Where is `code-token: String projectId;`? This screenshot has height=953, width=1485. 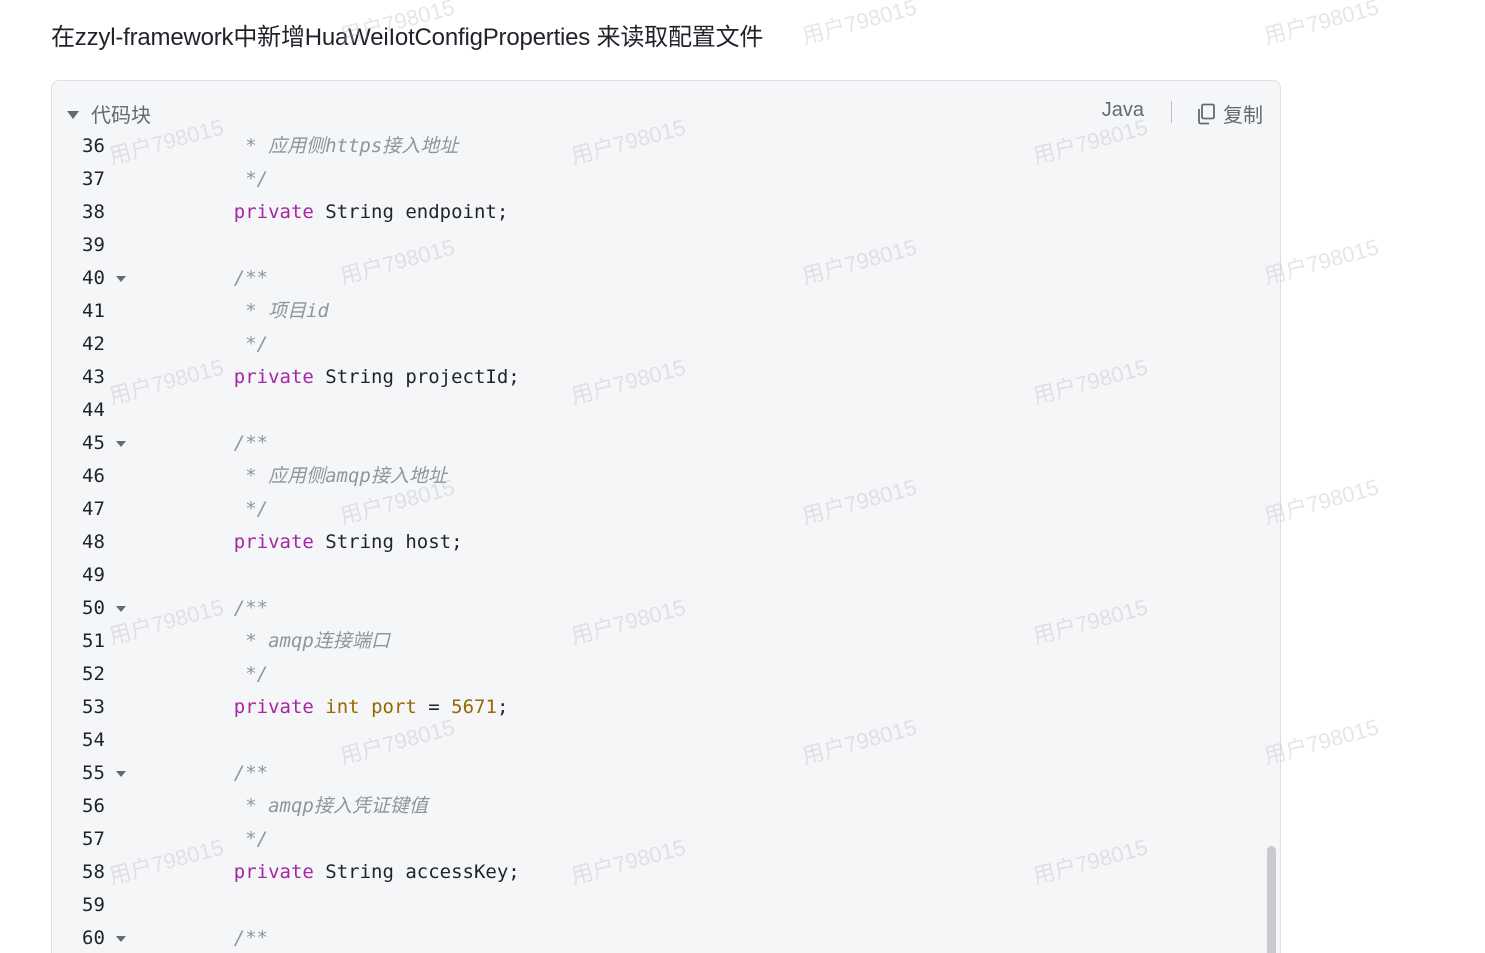 code-token: String projectId; is located at coordinates (416, 377).